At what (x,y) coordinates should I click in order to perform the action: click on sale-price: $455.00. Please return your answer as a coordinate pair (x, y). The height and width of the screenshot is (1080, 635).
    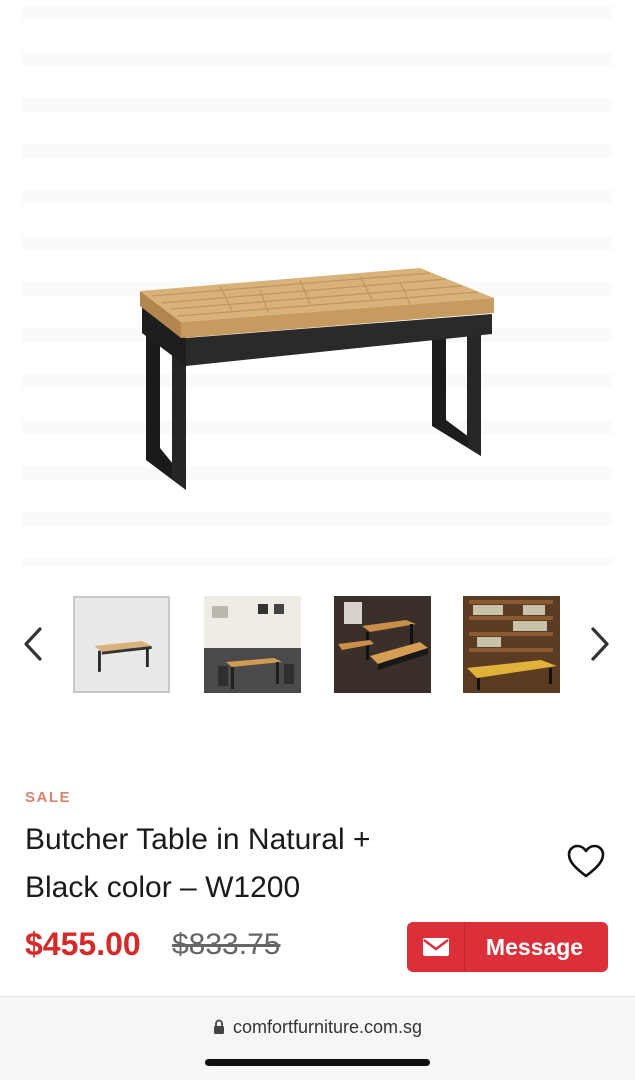
    Looking at the image, I should click on (83, 944).